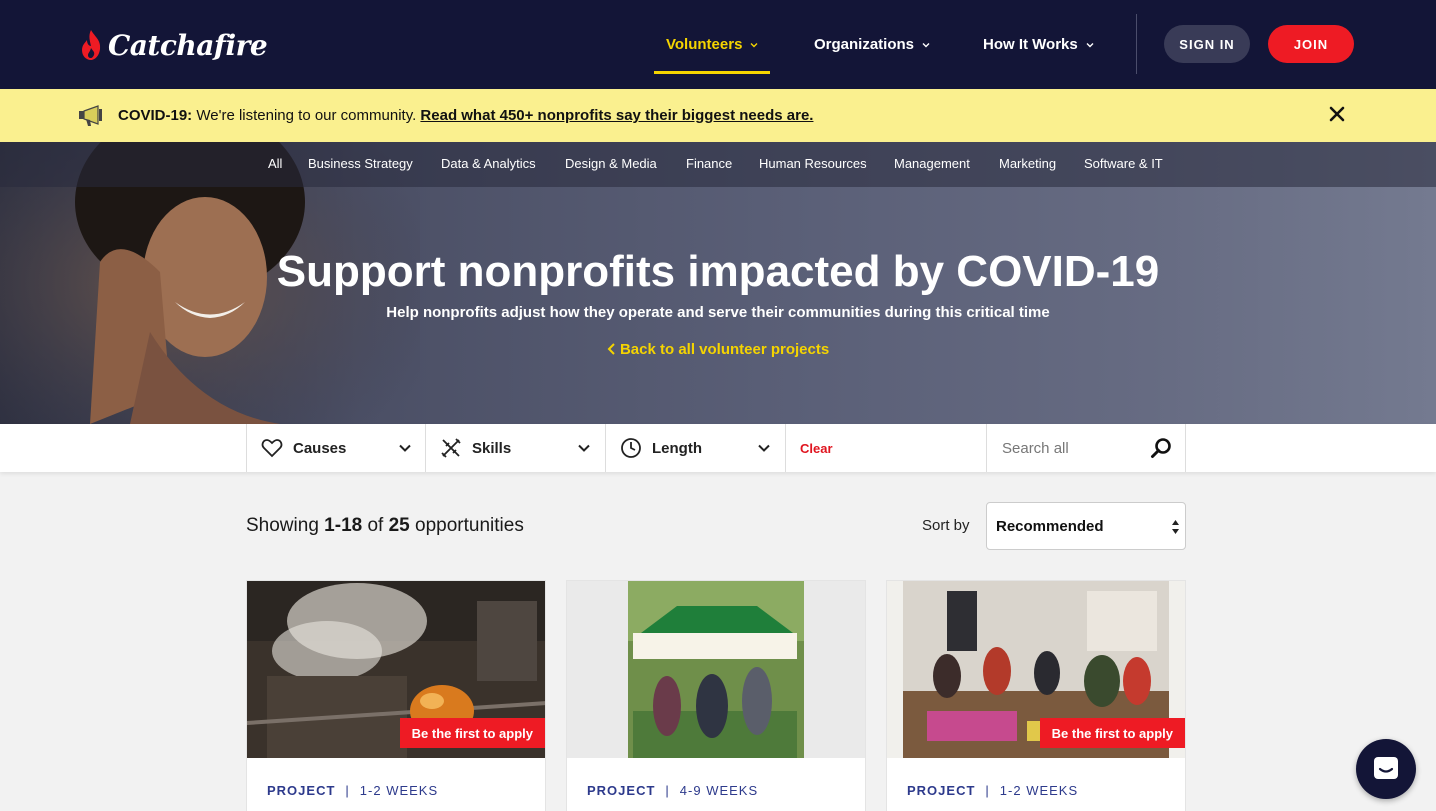 This screenshot has width=1436, height=811. What do you see at coordinates (1030, 44) in the screenshot?
I see `nav-how-it-works-label: How It Works` at bounding box center [1030, 44].